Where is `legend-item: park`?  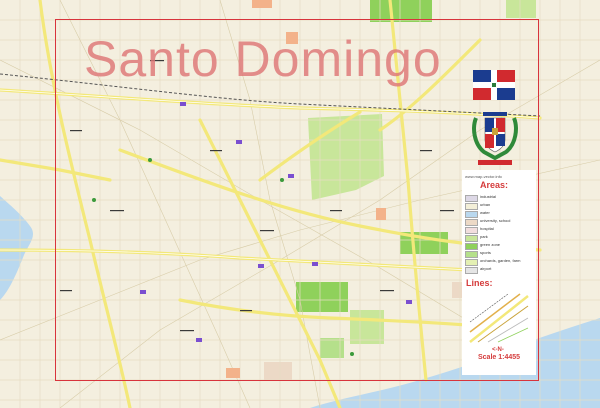
legend-item: park is located at coordinates (499, 238).